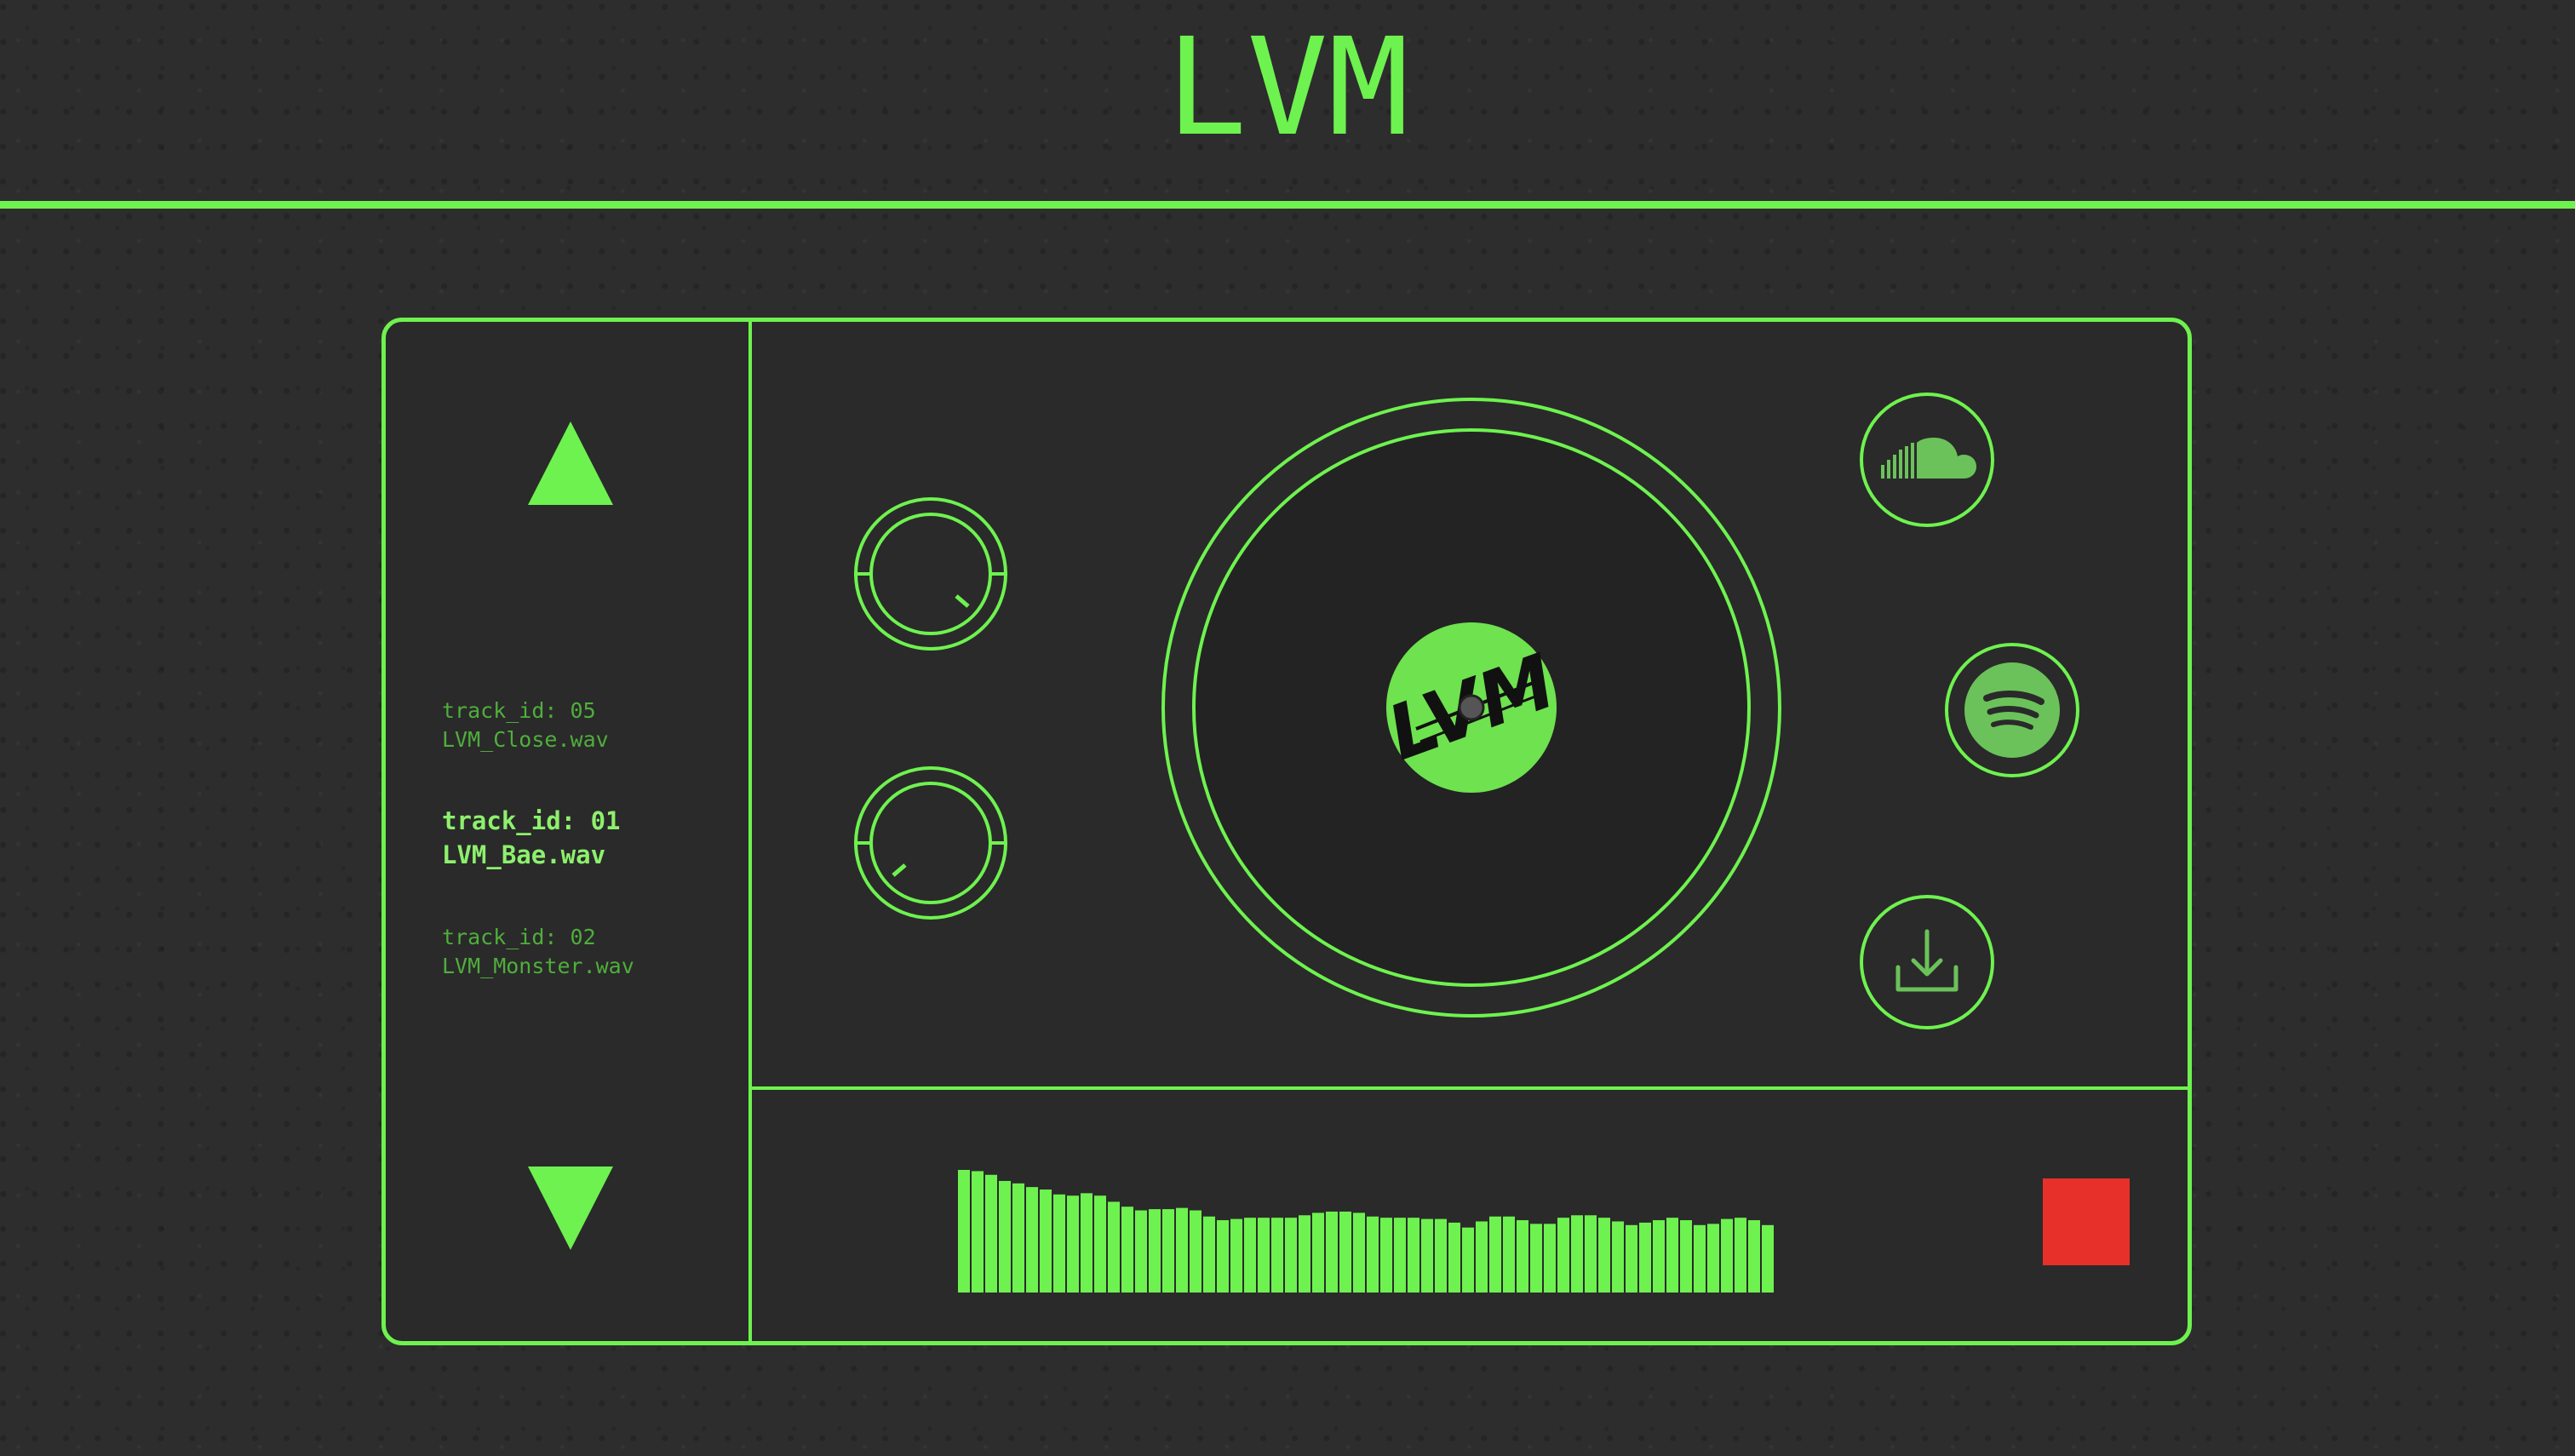 The image size is (2575, 1456). I want to click on knob-1-indicator, so click(962, 601).